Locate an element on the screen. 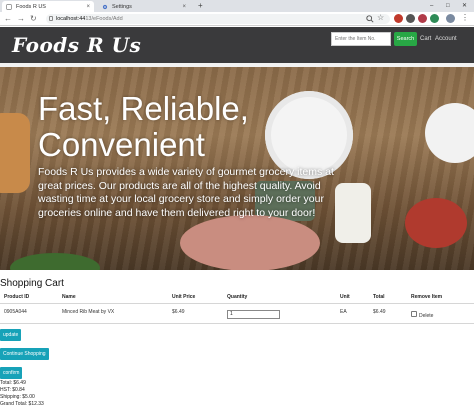 The height and width of the screenshot is (410, 474). address-bar: ← → ↻ localhost:4413/eFoods/Add ☆ ⋮ is located at coordinates (237, 19).